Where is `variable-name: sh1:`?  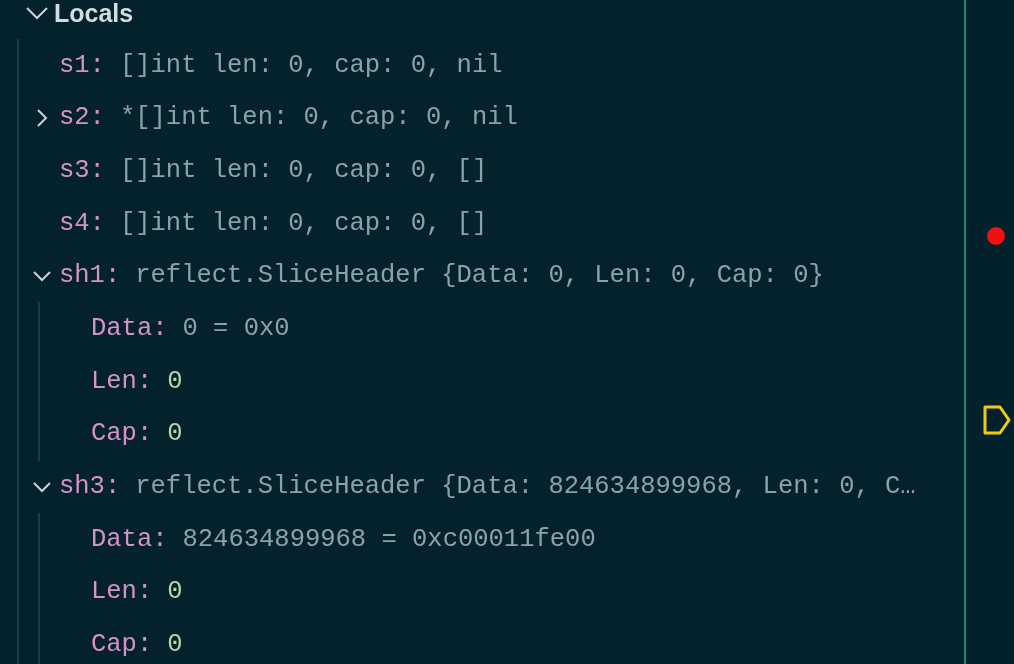 variable-name: sh1: is located at coordinates (90, 276).